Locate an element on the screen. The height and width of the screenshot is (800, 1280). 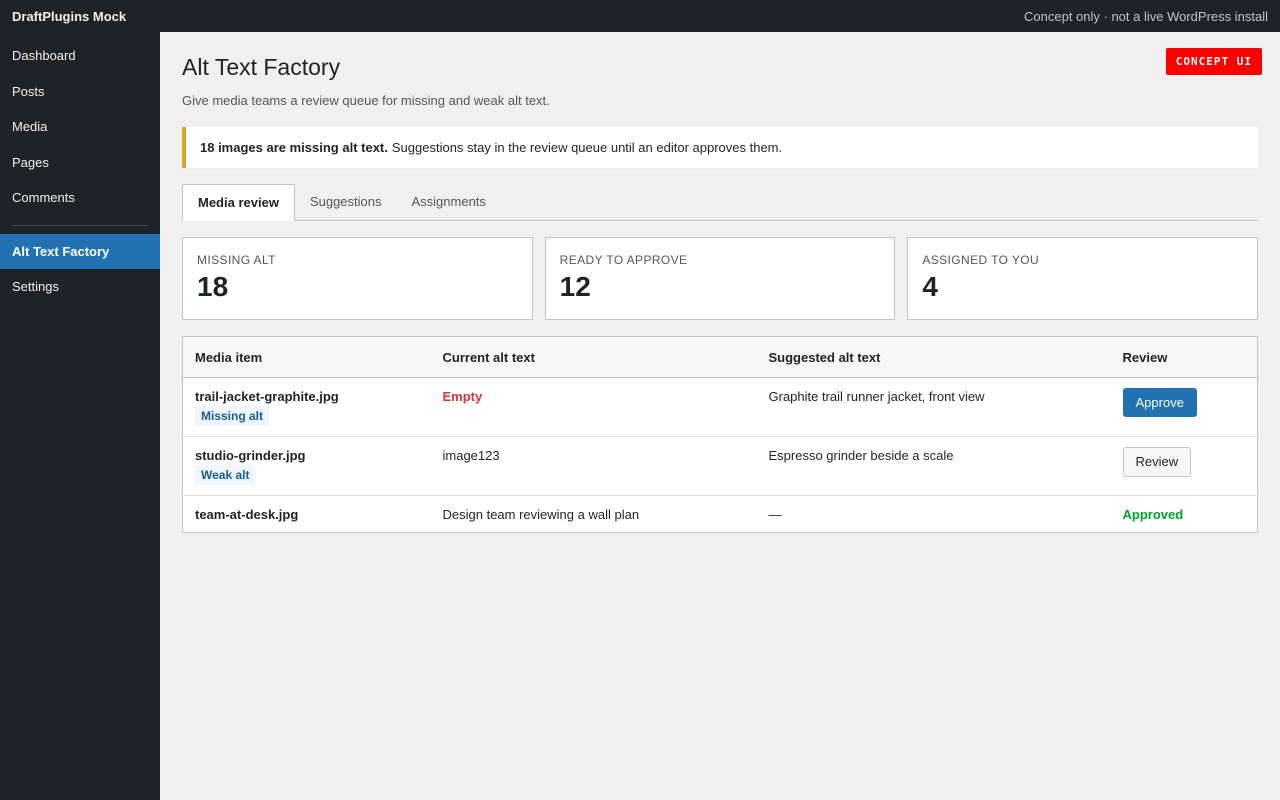
concept-badge: CONCEPT UI is located at coordinates (1213, 61).